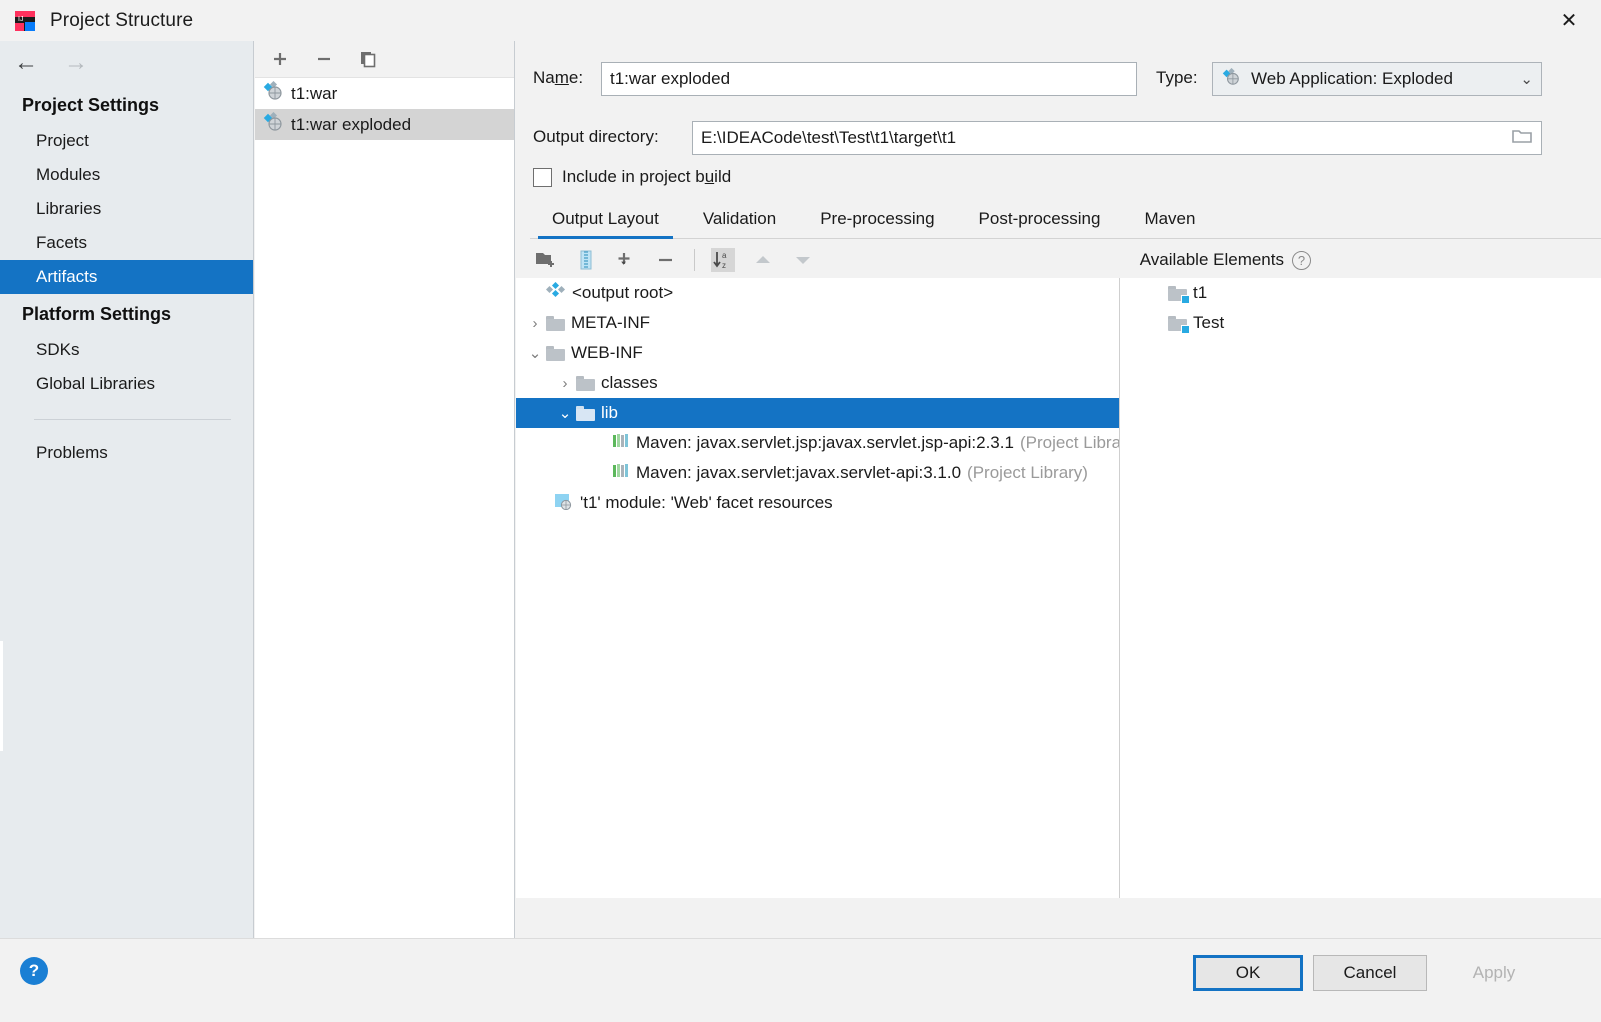  I want to click on tree-row: ⌄ WEB-INF, so click(817, 353).